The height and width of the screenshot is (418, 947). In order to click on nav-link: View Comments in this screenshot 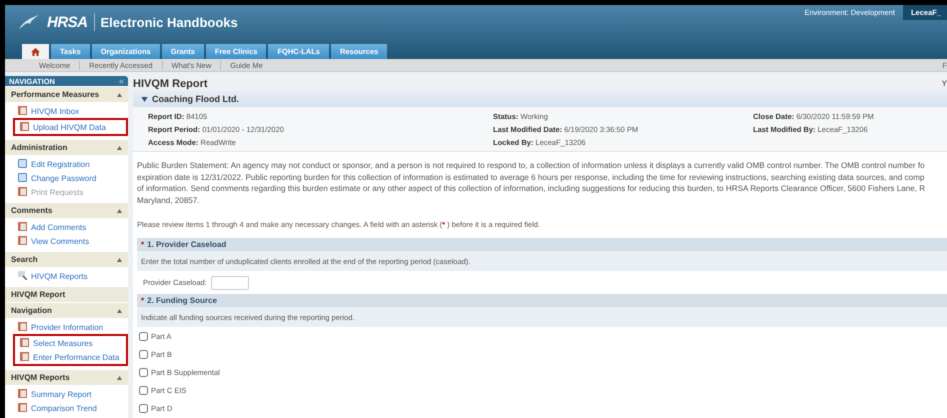, I will do `click(66, 241)`.